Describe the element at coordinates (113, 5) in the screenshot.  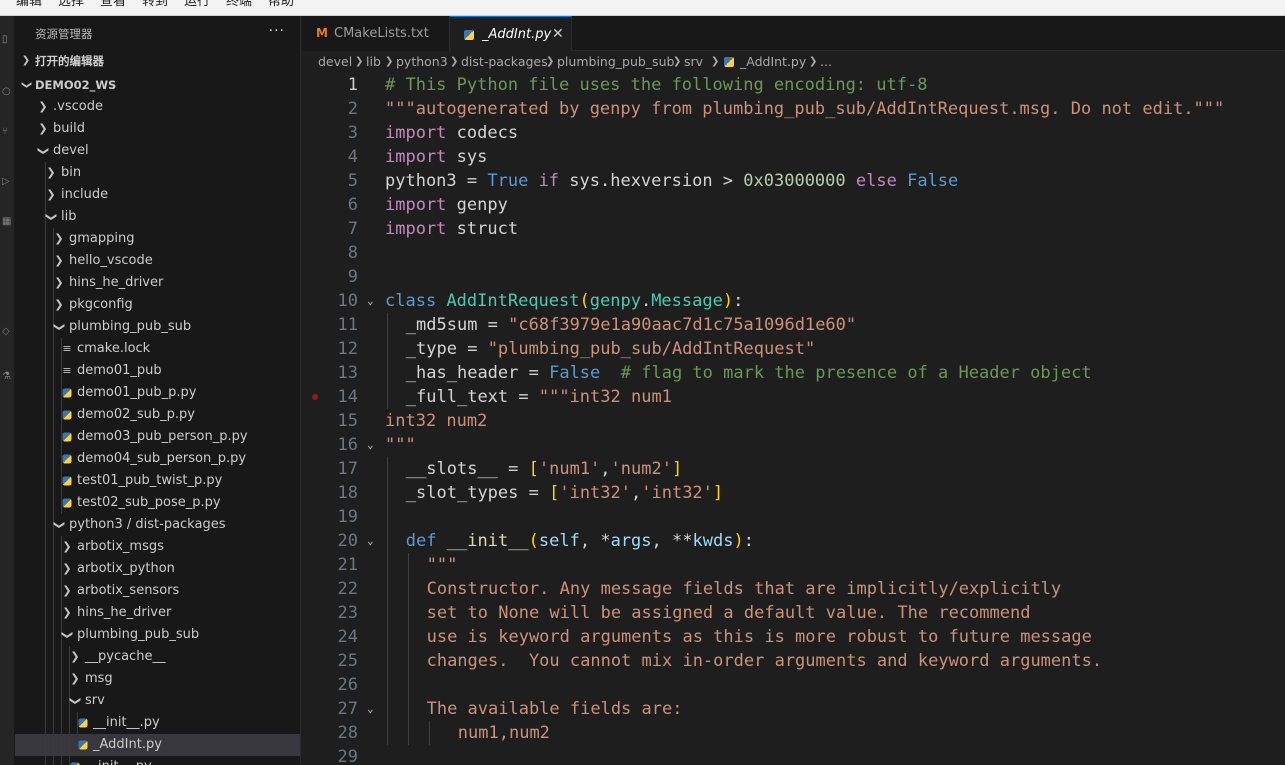
I see `menu-item: 查看` at that location.